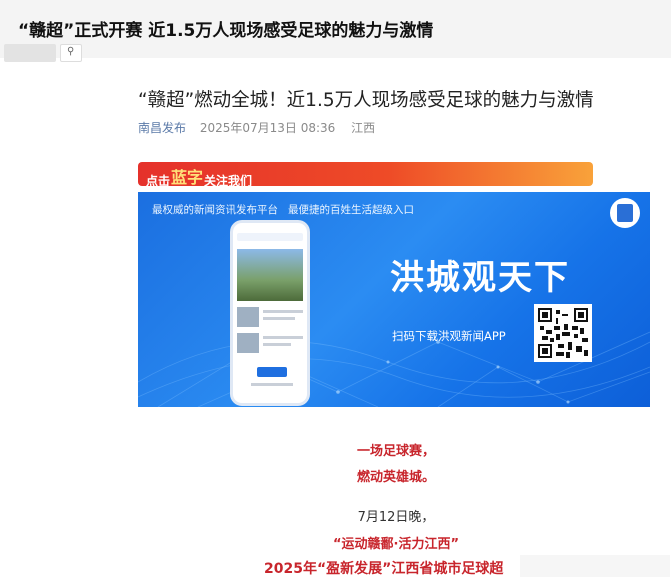 The image size is (671, 583). What do you see at coordinates (226, 31) in the screenshot?
I see `page-title: “赣超”正式开赛 近1.5万人现场感受足球的魅力与激情` at bounding box center [226, 31].